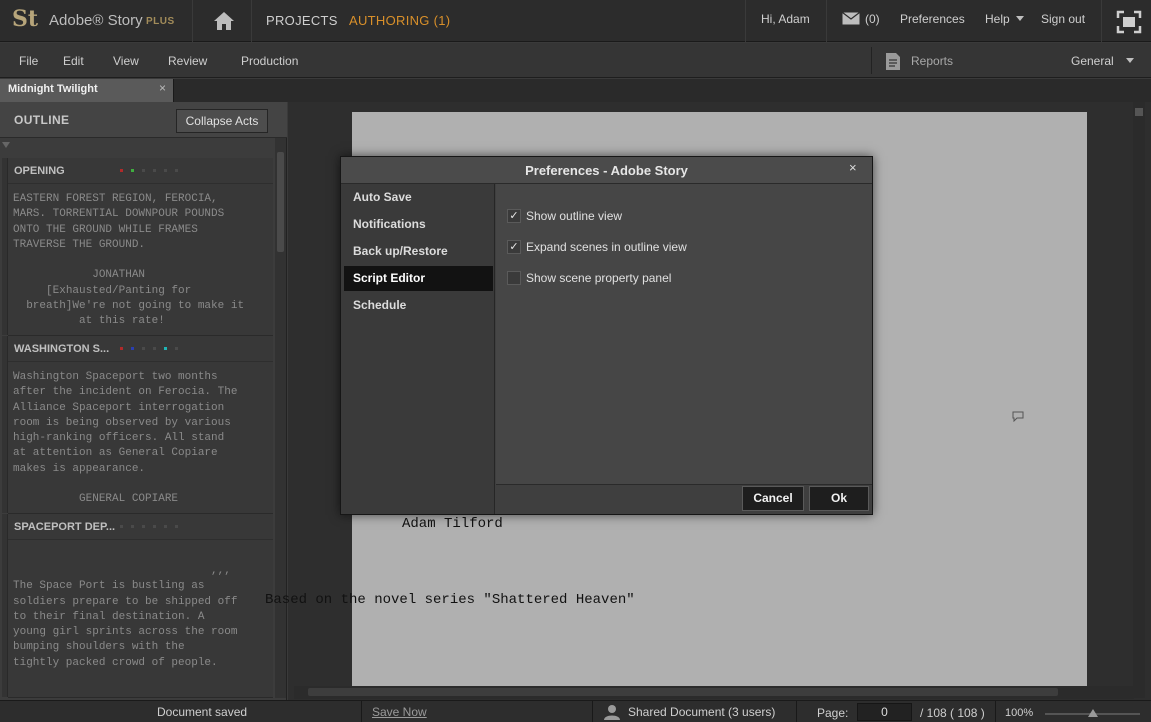 The height and width of the screenshot is (722, 1151). Describe the element at coordinates (1139, 400) in the screenshot. I see `document-vertical-scrollbar` at that location.